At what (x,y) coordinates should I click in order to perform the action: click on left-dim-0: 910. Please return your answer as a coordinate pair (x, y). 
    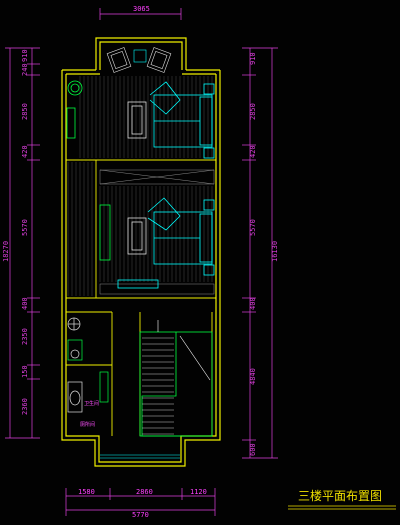
    Looking at the image, I should click on (25, 55).